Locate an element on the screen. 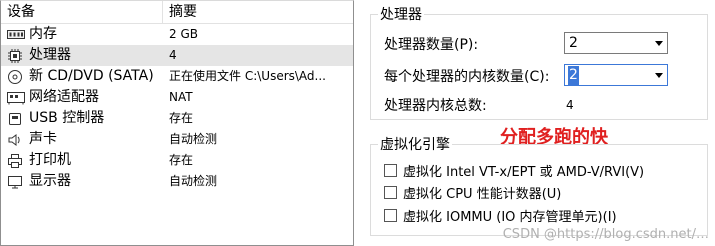  device-row-memory: 内存 2 GB is located at coordinates (177, 34).